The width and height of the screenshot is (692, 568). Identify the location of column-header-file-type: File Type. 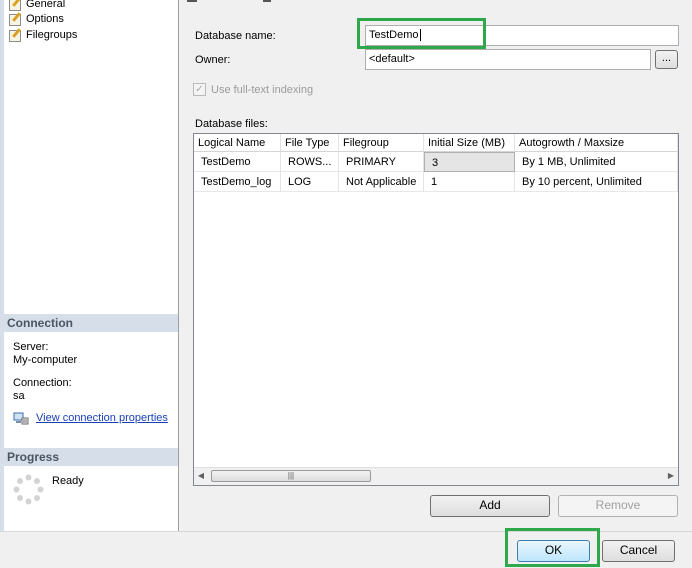
(310, 143).